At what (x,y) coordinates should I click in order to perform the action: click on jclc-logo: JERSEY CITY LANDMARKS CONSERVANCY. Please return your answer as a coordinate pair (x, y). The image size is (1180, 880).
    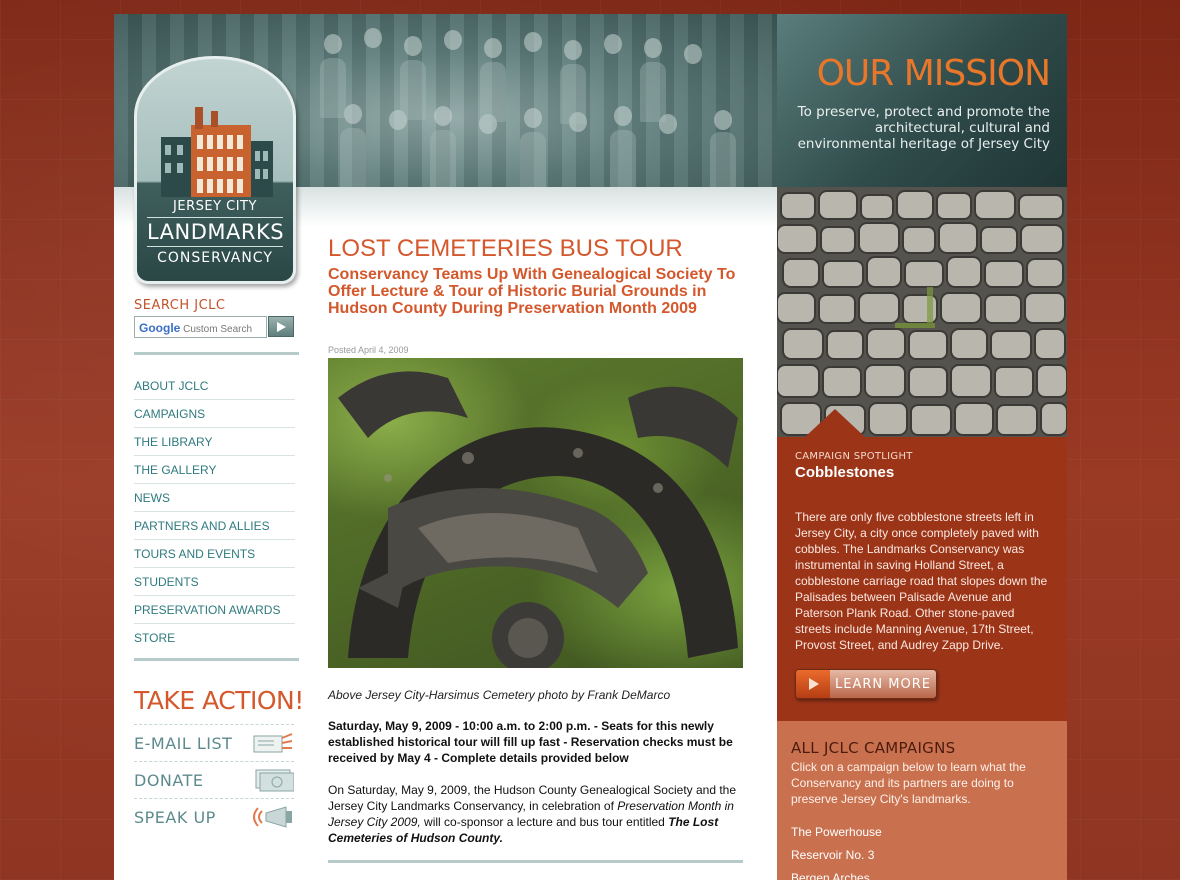
    Looking at the image, I should click on (215, 170).